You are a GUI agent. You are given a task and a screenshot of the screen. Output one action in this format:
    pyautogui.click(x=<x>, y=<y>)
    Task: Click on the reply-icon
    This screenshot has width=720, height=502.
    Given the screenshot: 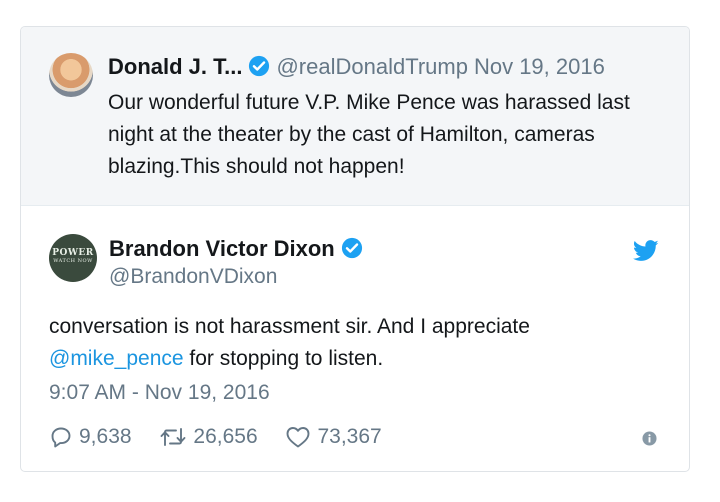 What is the action you would take?
    pyautogui.click(x=61, y=437)
    